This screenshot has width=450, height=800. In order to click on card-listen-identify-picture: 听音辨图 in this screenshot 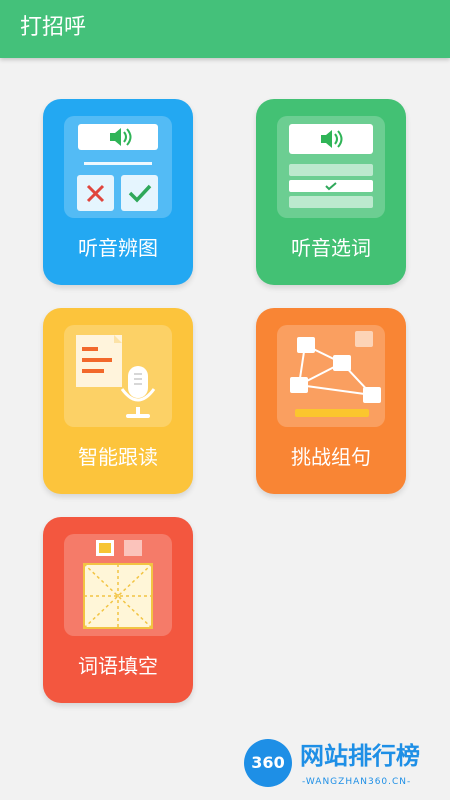, I will do `click(118, 192)`.